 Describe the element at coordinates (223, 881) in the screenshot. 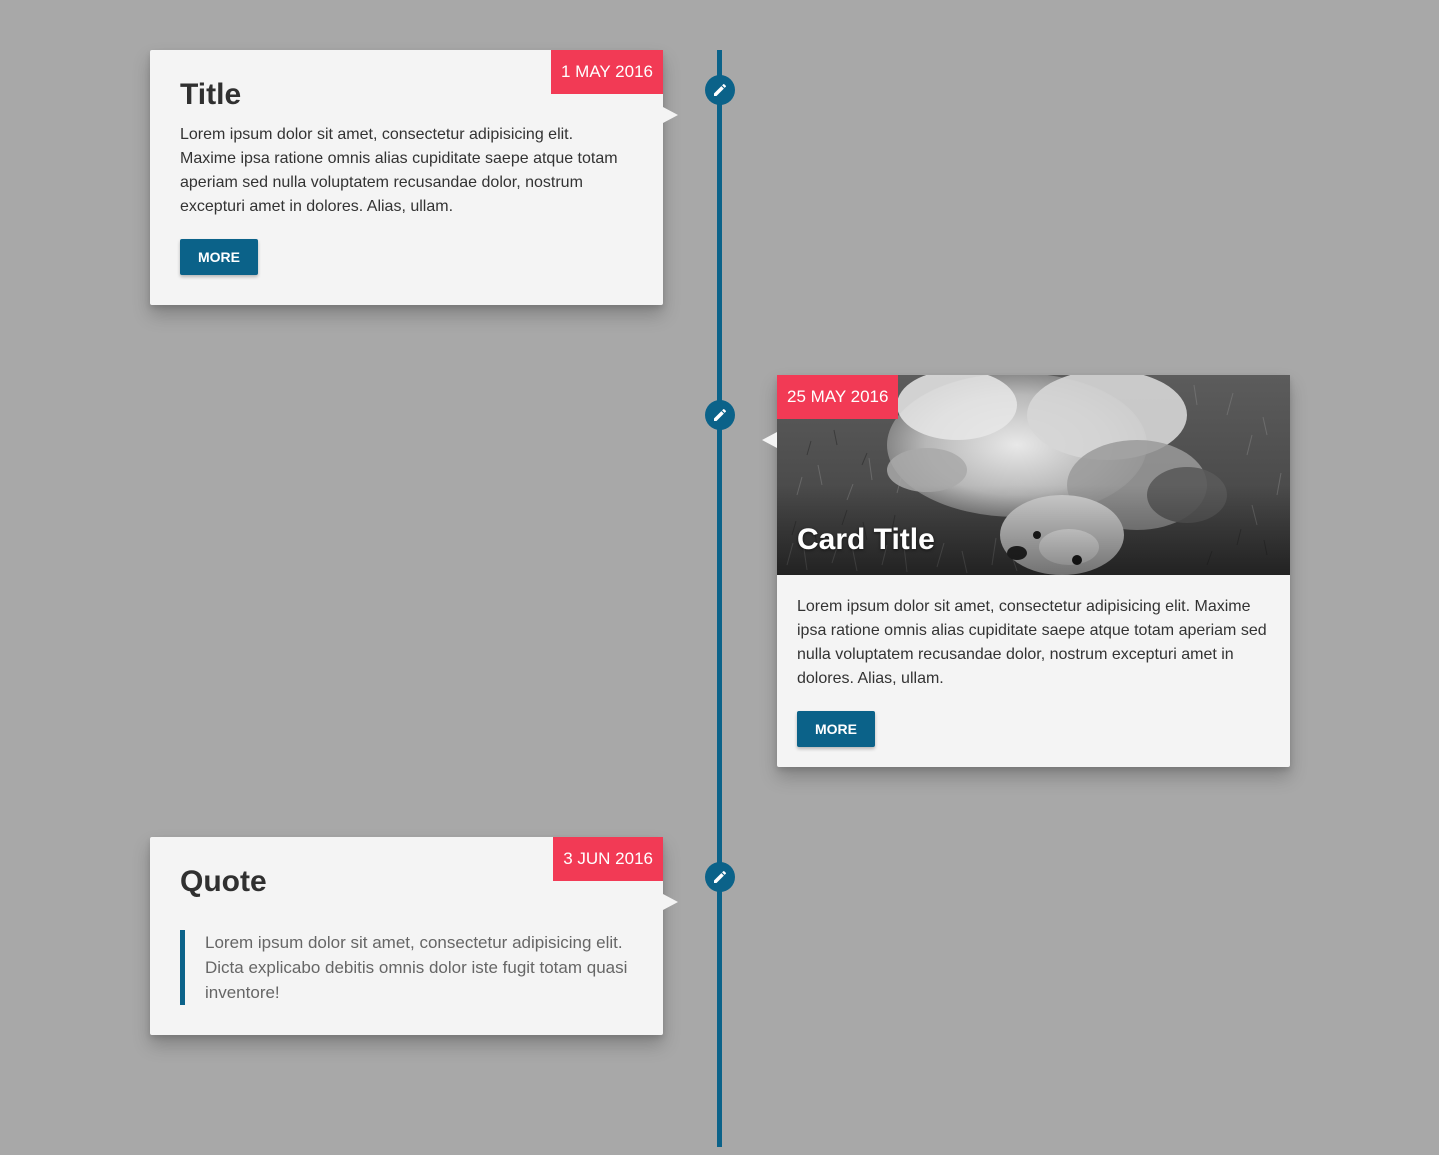

I see `card-title: Quote` at that location.